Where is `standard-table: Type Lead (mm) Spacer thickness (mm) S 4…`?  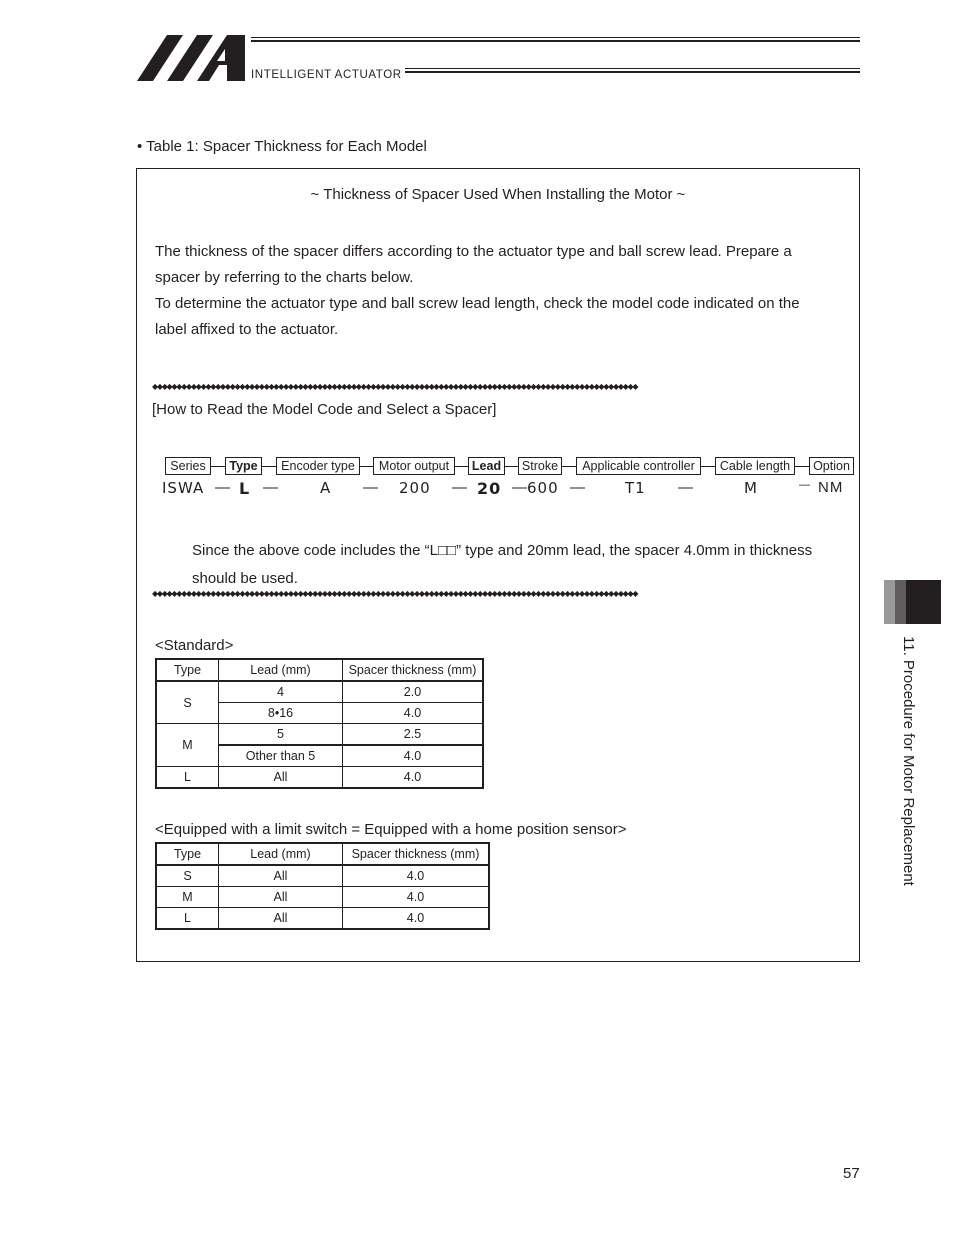
standard-table: Type Lead (mm) Spacer thickness (mm) S 4… is located at coordinates (319, 723).